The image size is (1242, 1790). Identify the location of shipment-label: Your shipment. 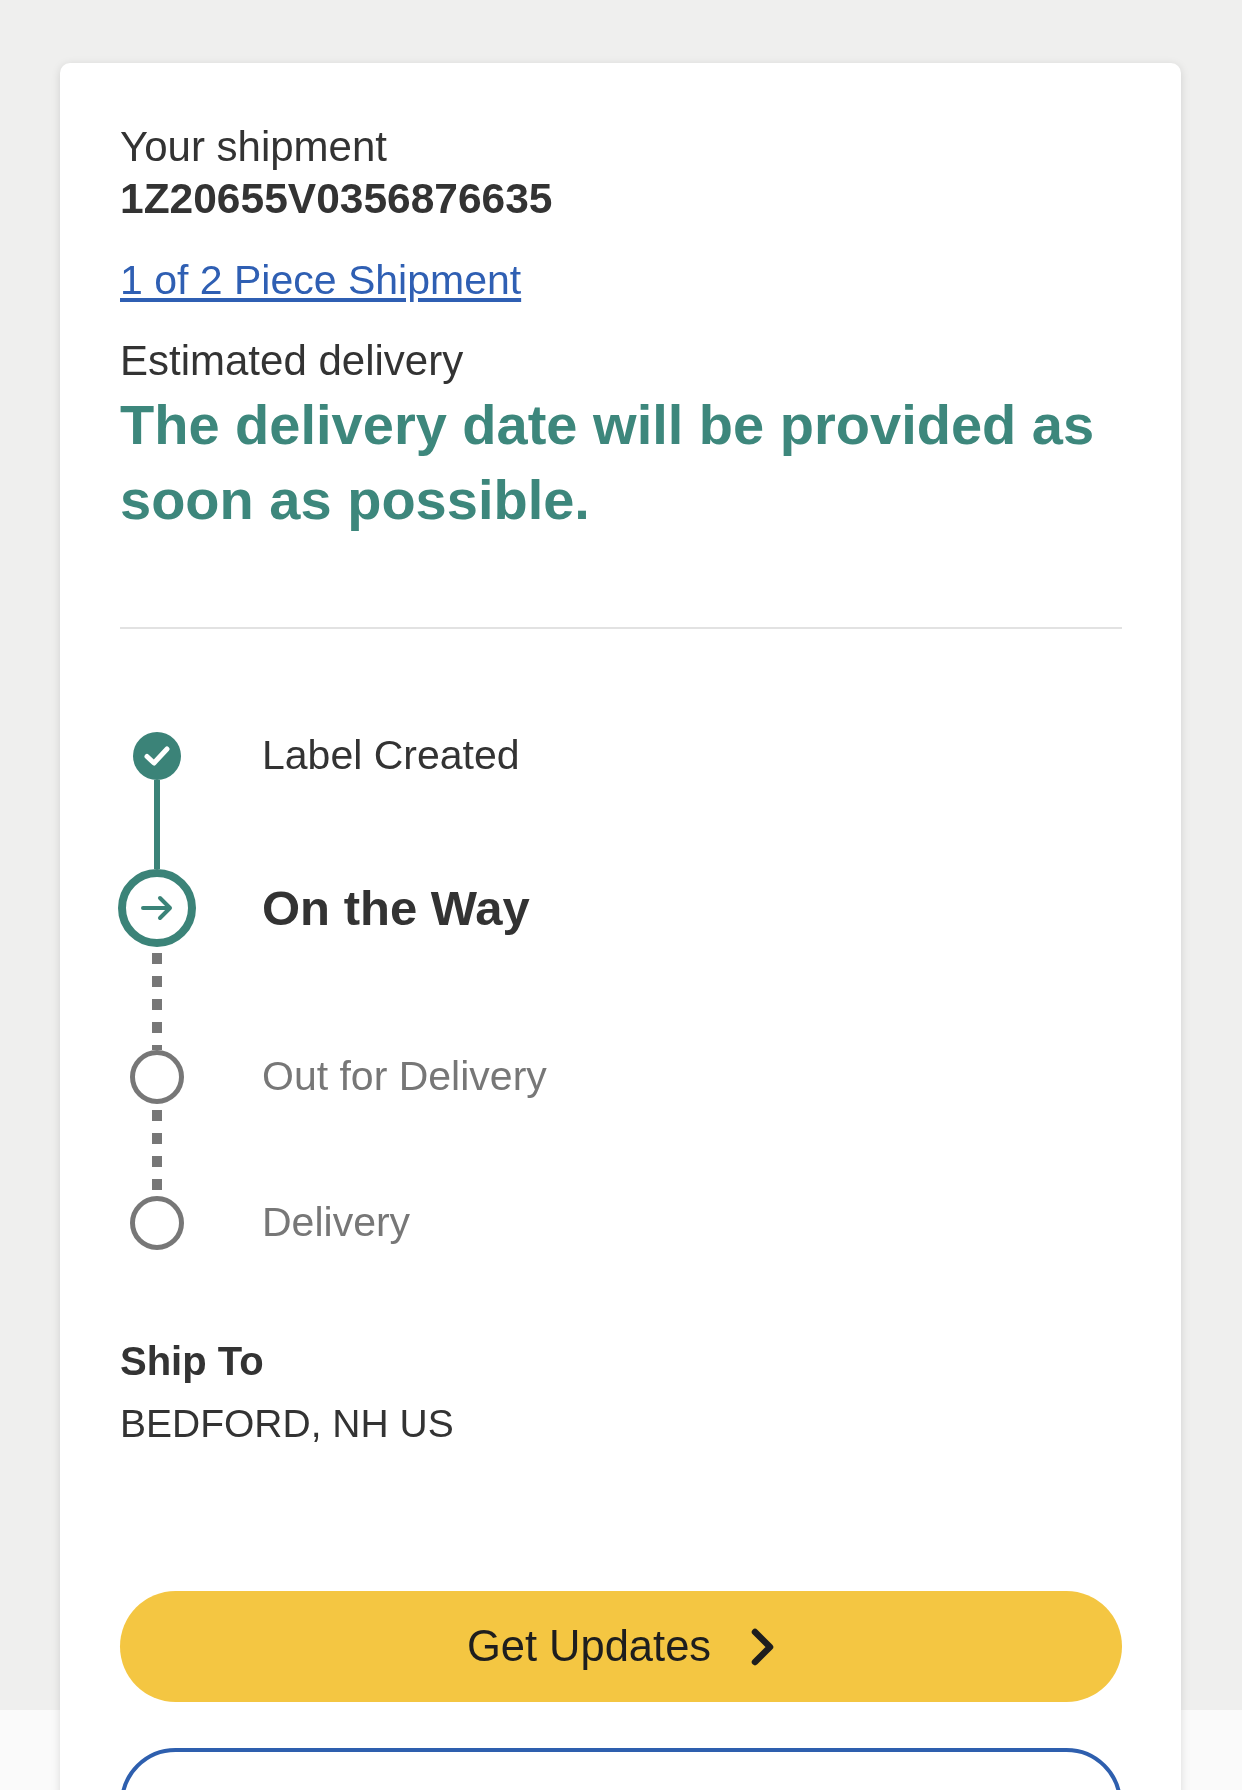
(254, 147).